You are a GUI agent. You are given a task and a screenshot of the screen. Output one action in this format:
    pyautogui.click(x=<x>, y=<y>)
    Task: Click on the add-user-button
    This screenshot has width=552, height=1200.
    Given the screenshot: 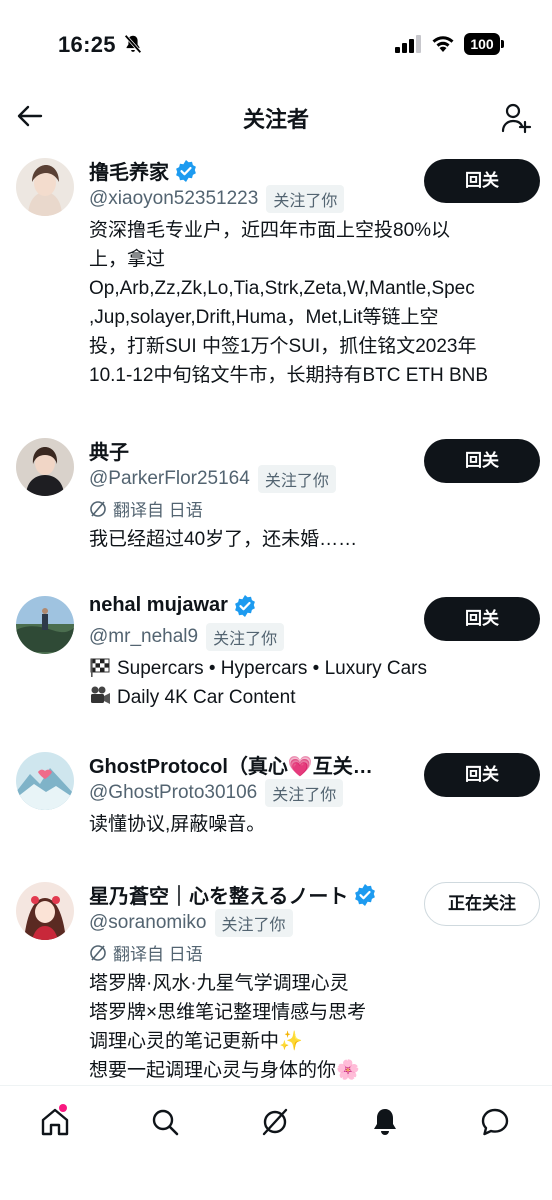 What is the action you would take?
    pyautogui.click(x=516, y=118)
    